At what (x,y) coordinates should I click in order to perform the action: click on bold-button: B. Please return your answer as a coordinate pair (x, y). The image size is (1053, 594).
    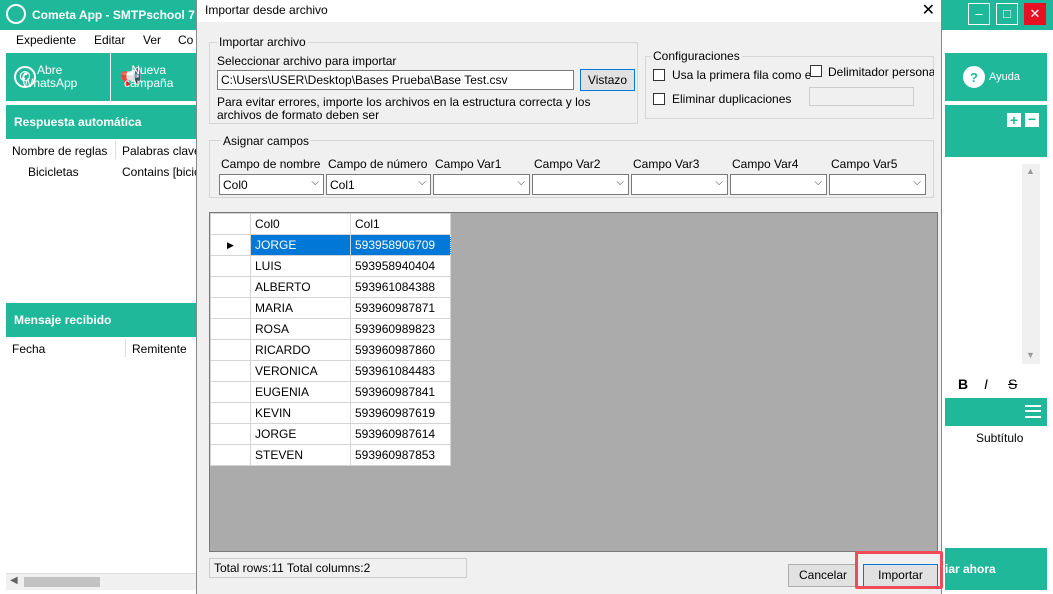
    Looking at the image, I should click on (963, 384).